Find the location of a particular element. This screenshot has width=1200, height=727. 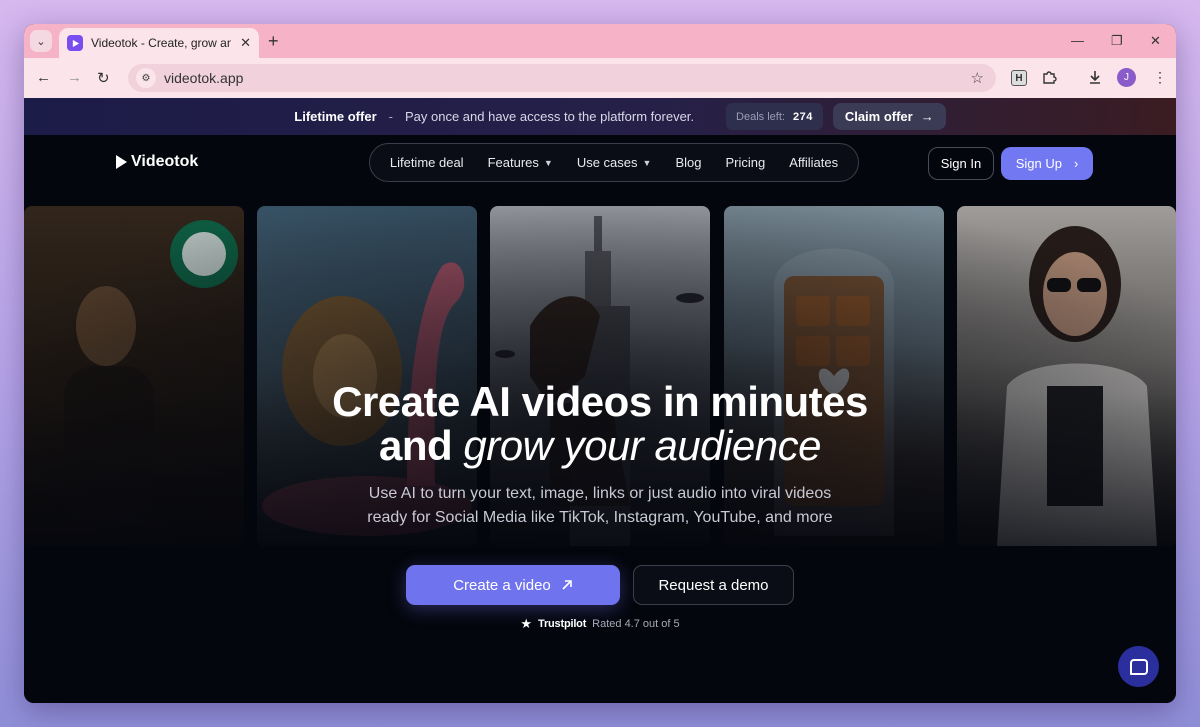

chevron-right-icon: › is located at coordinates (1076, 163).